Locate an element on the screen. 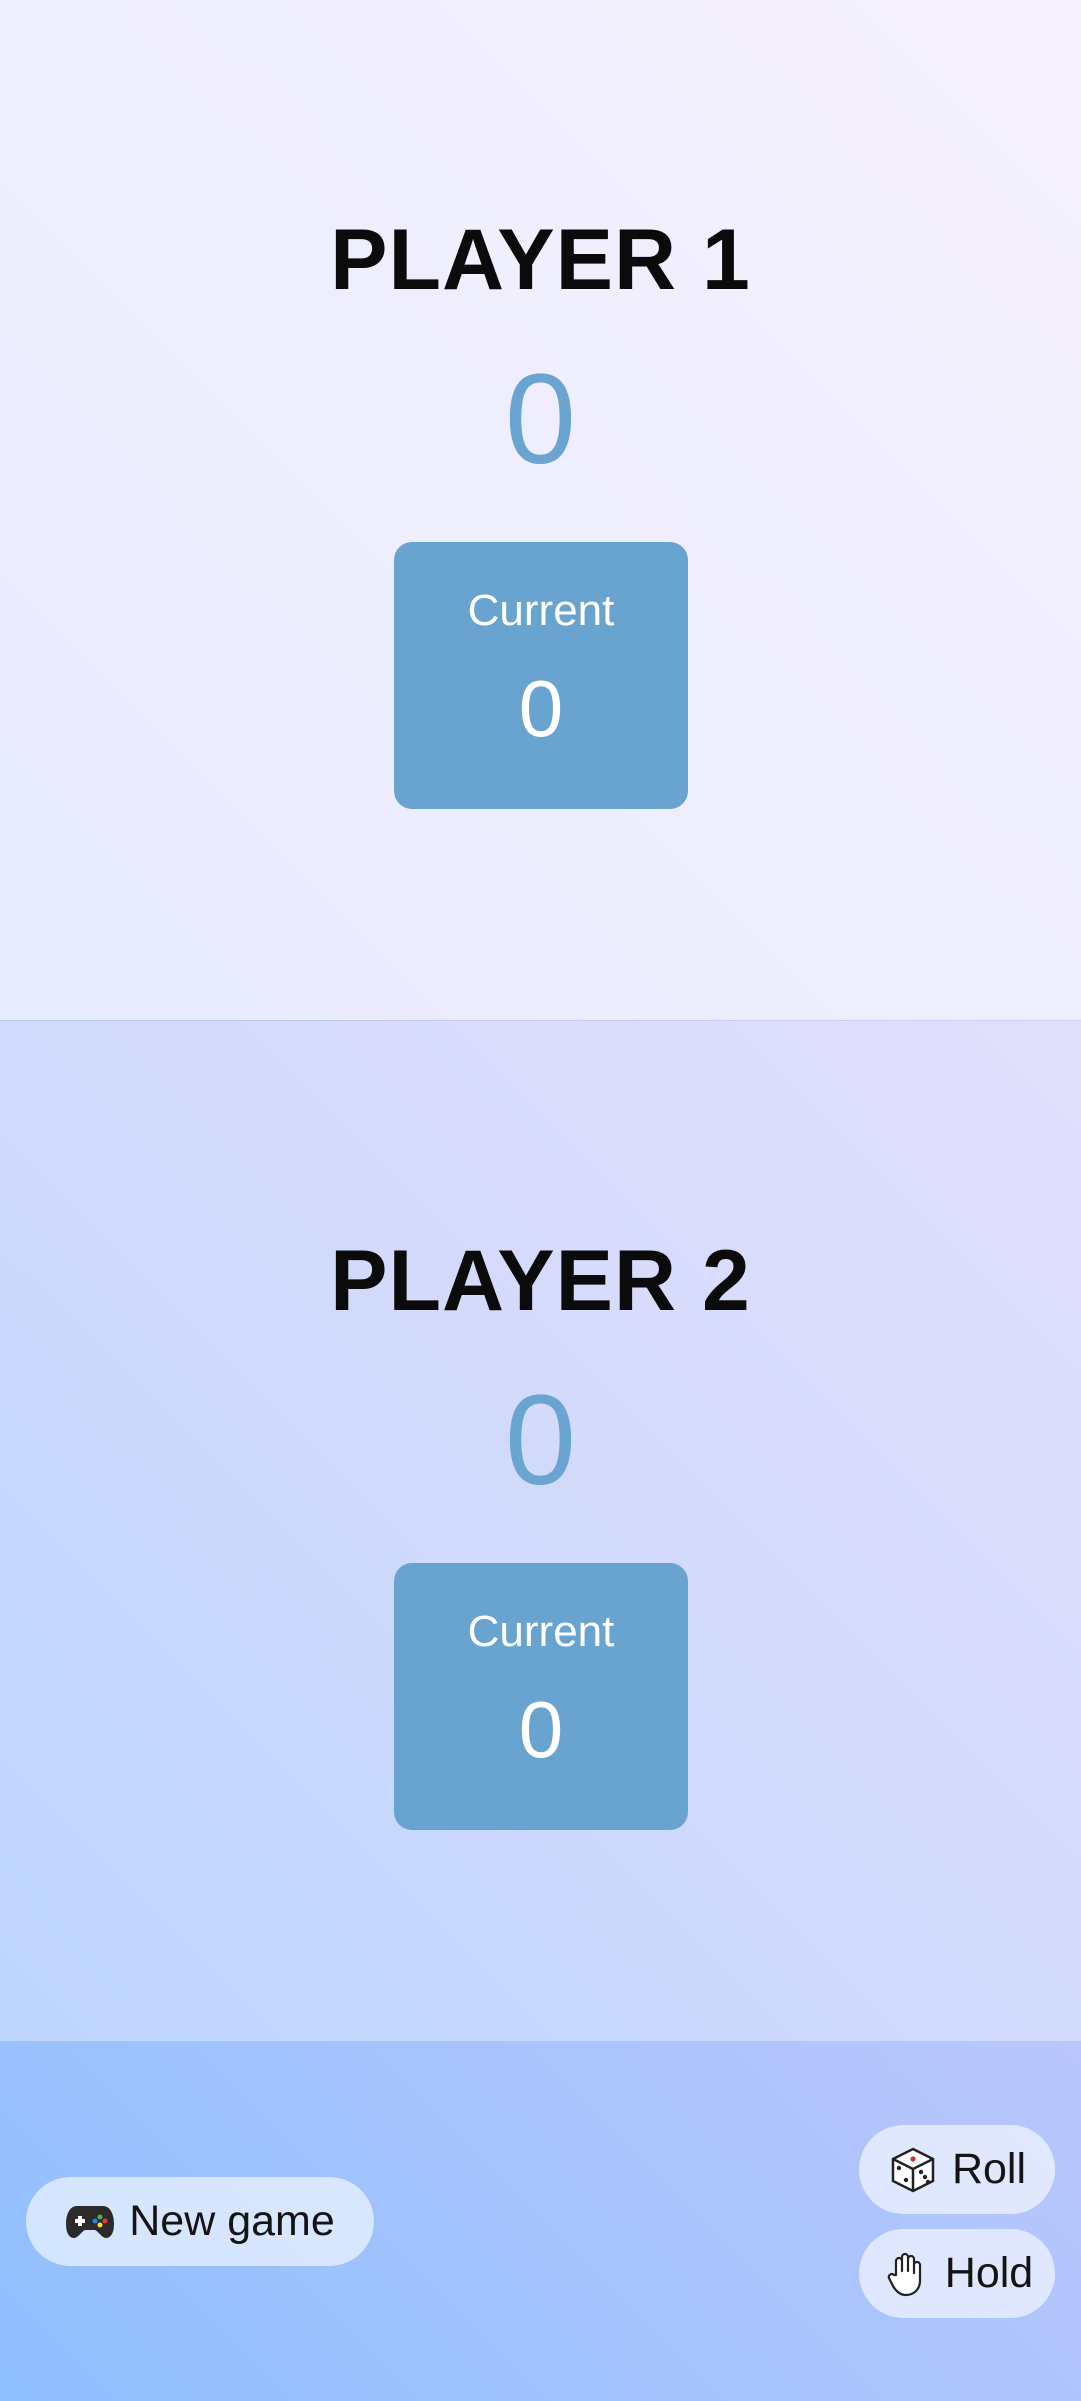 The height and width of the screenshot is (2401, 1081). player-name: PLAYER 1 is located at coordinates (540, 260).